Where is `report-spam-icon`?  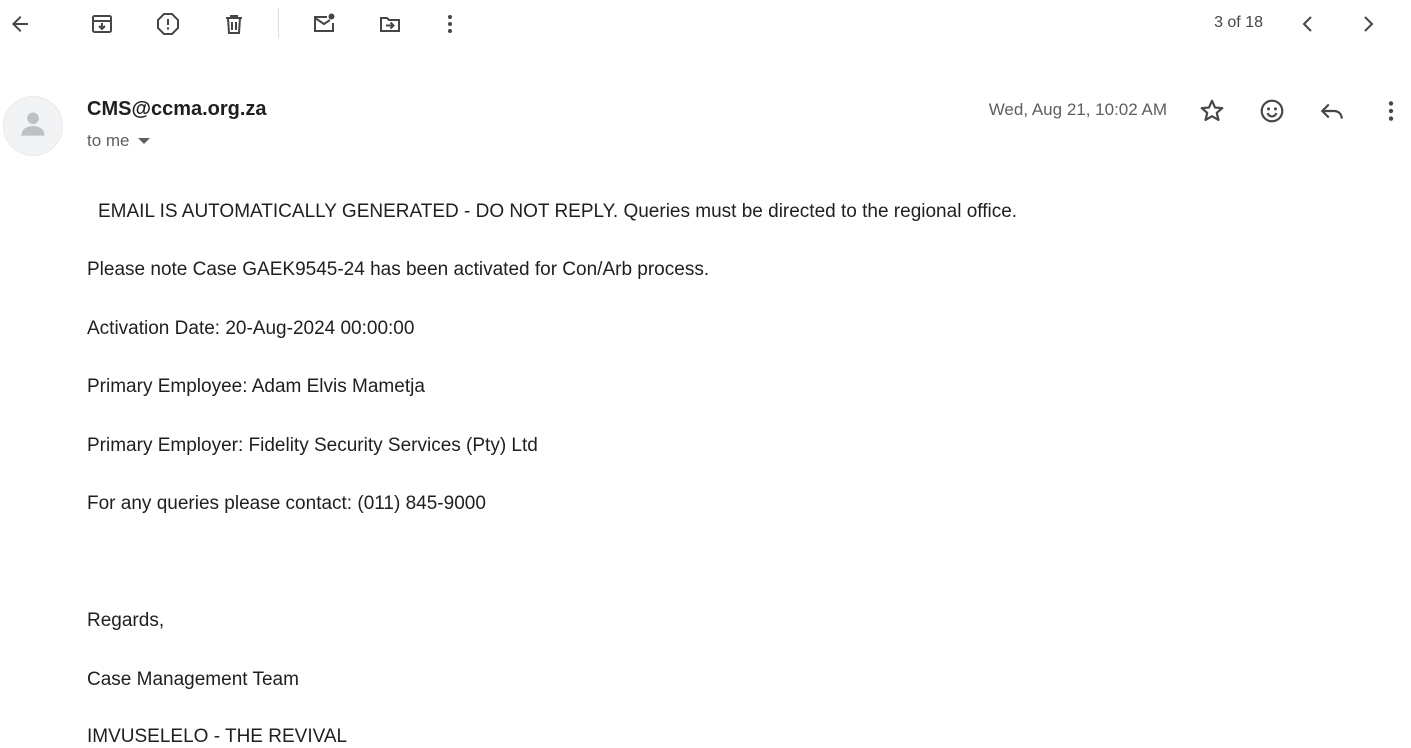
report-spam-icon is located at coordinates (168, 24).